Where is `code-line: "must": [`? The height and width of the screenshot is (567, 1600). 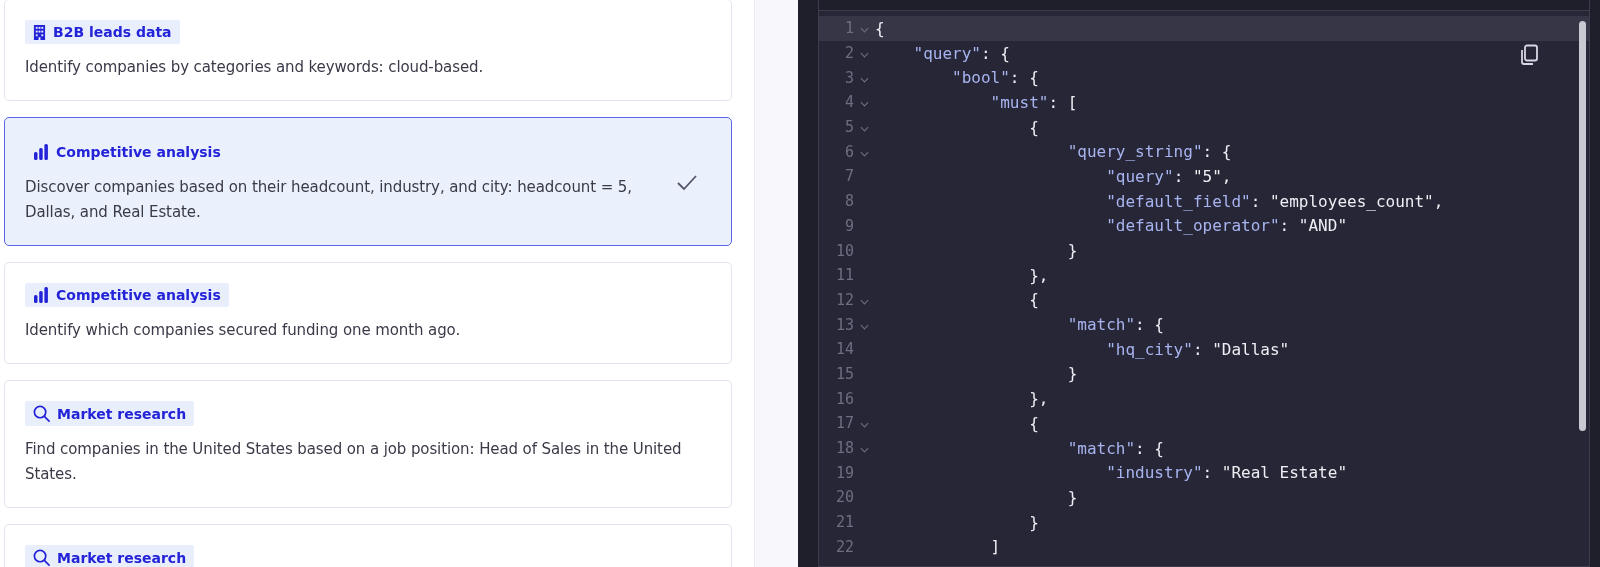
code-line: "must": [ is located at coordinates (1033, 102).